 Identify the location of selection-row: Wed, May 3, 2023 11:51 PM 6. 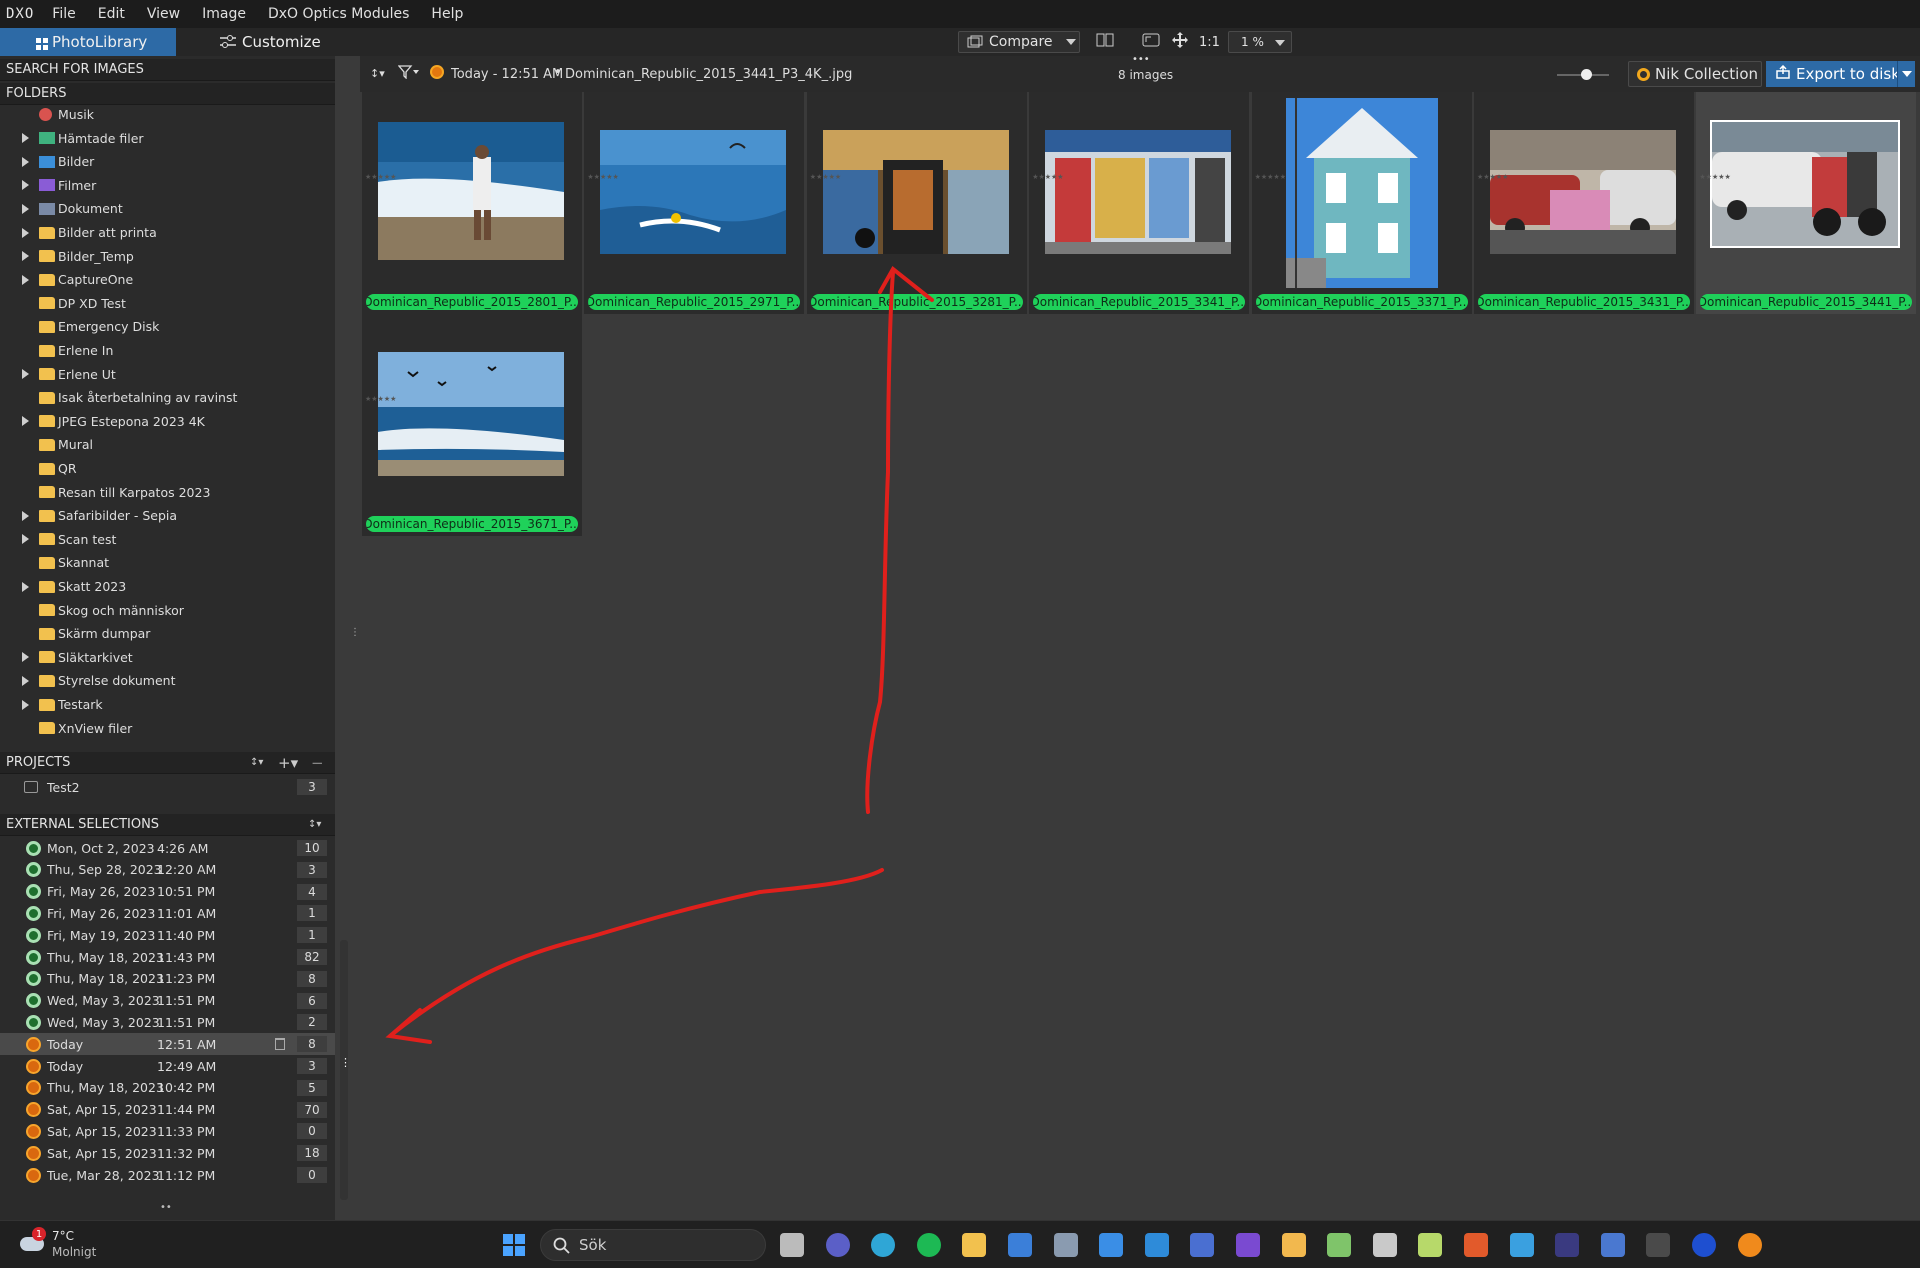
(167, 1001).